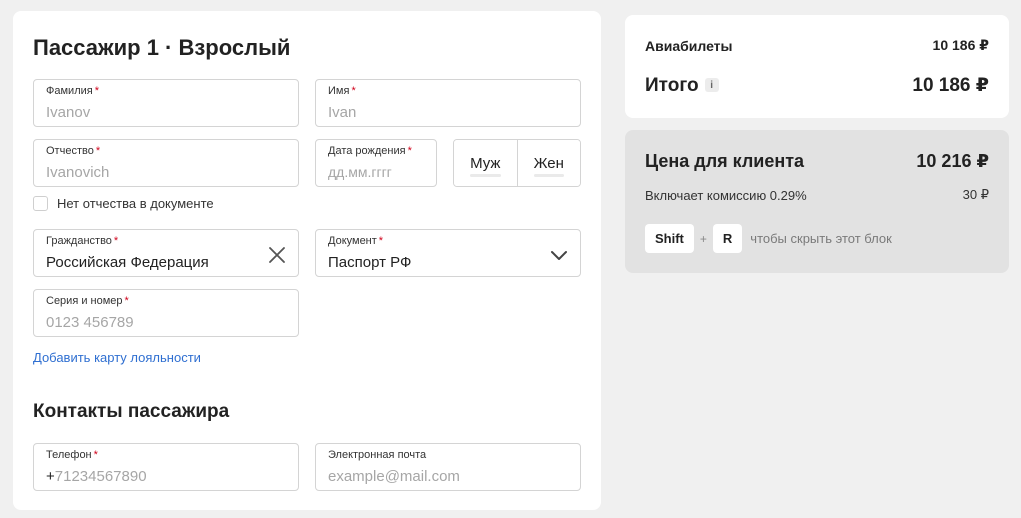  I want to click on tickets-value: 10 186 ₽, so click(960, 45).